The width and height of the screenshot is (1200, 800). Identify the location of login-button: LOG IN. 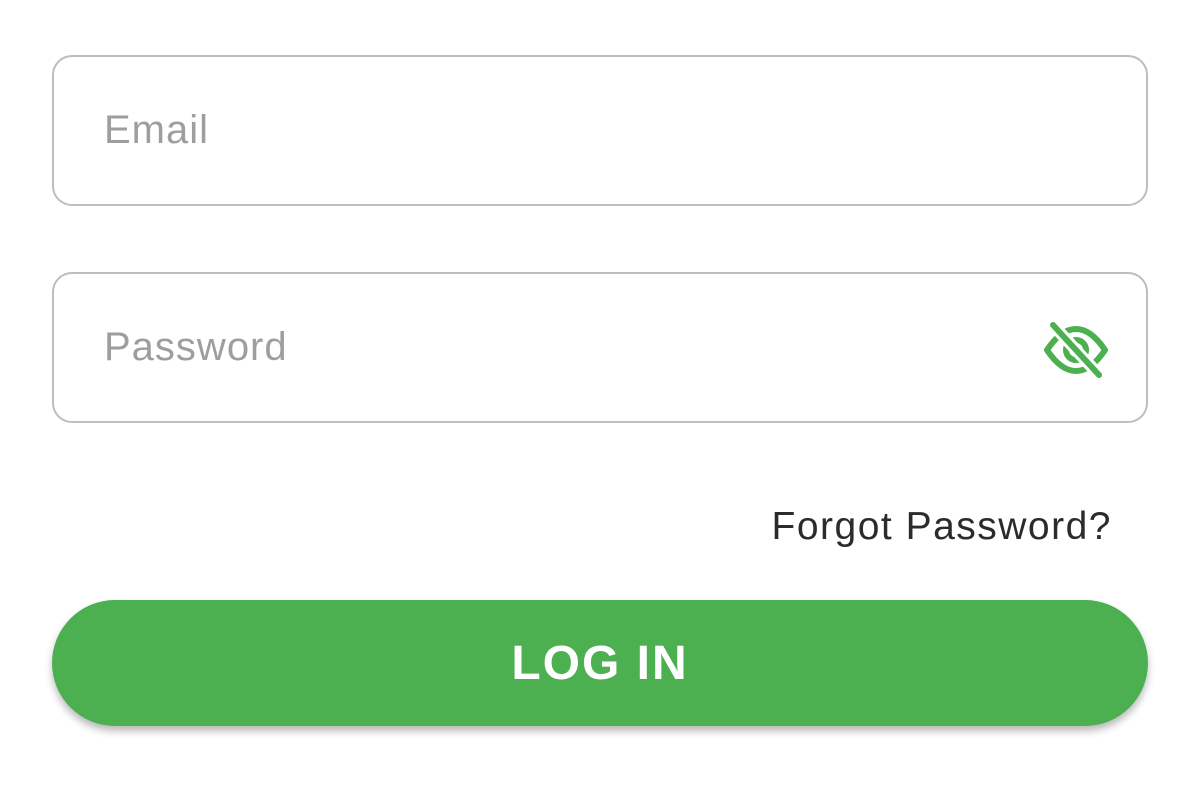
(600, 663).